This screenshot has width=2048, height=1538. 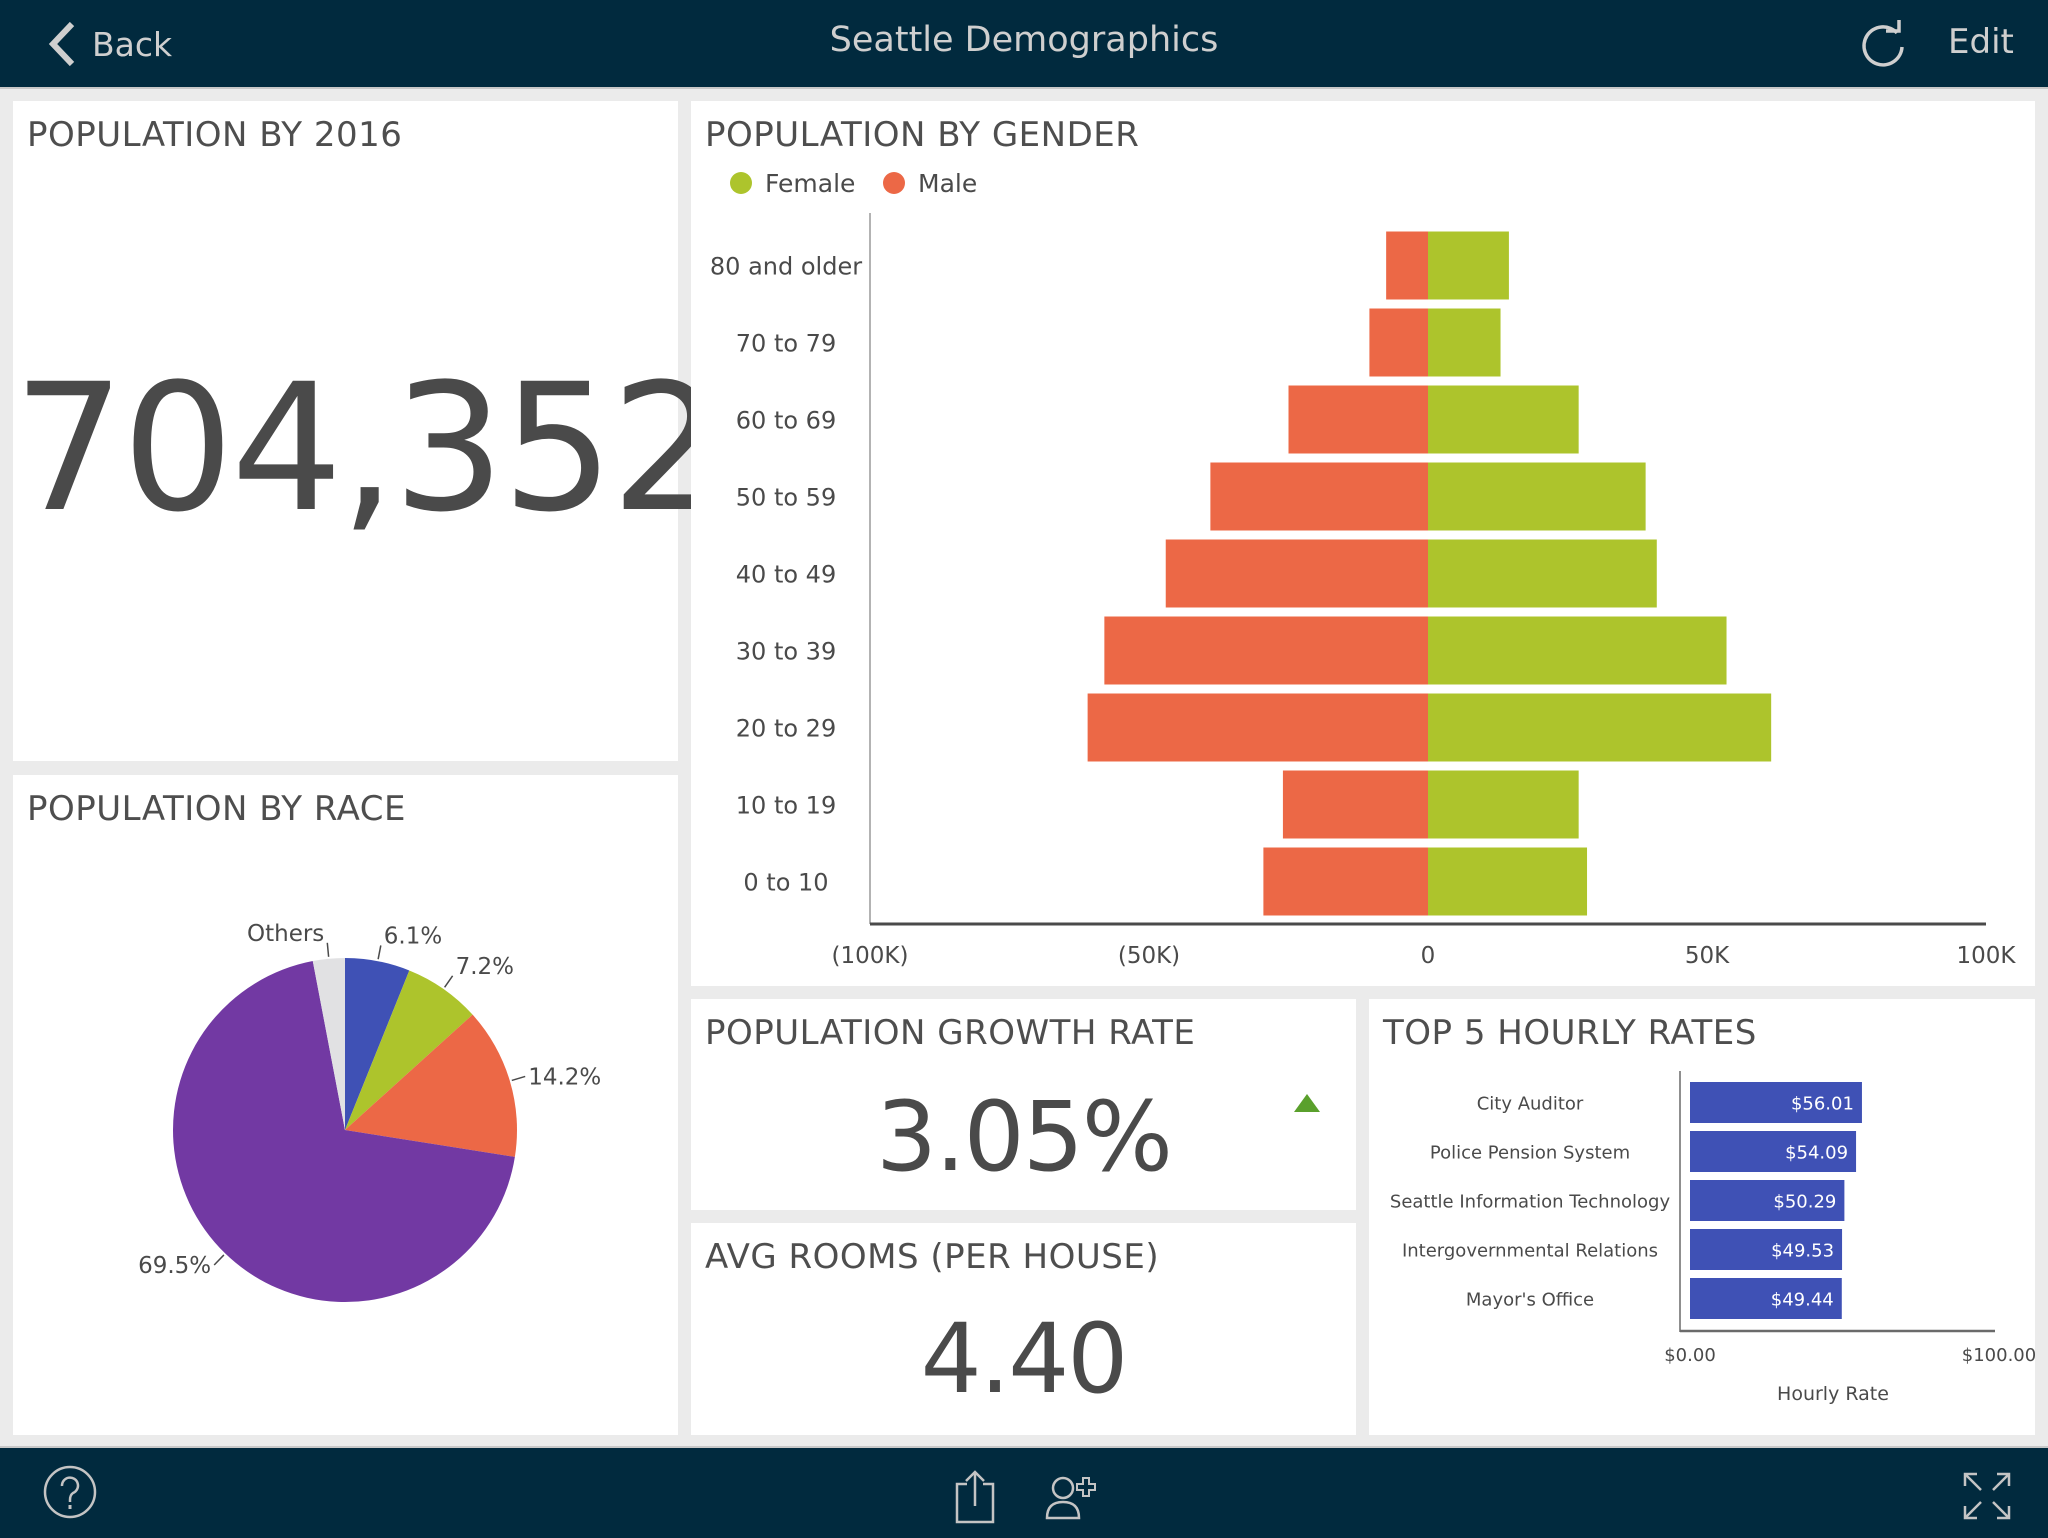 What do you see at coordinates (786, 729) in the screenshot?
I see `y-axis-category-label: 20 to 29` at bounding box center [786, 729].